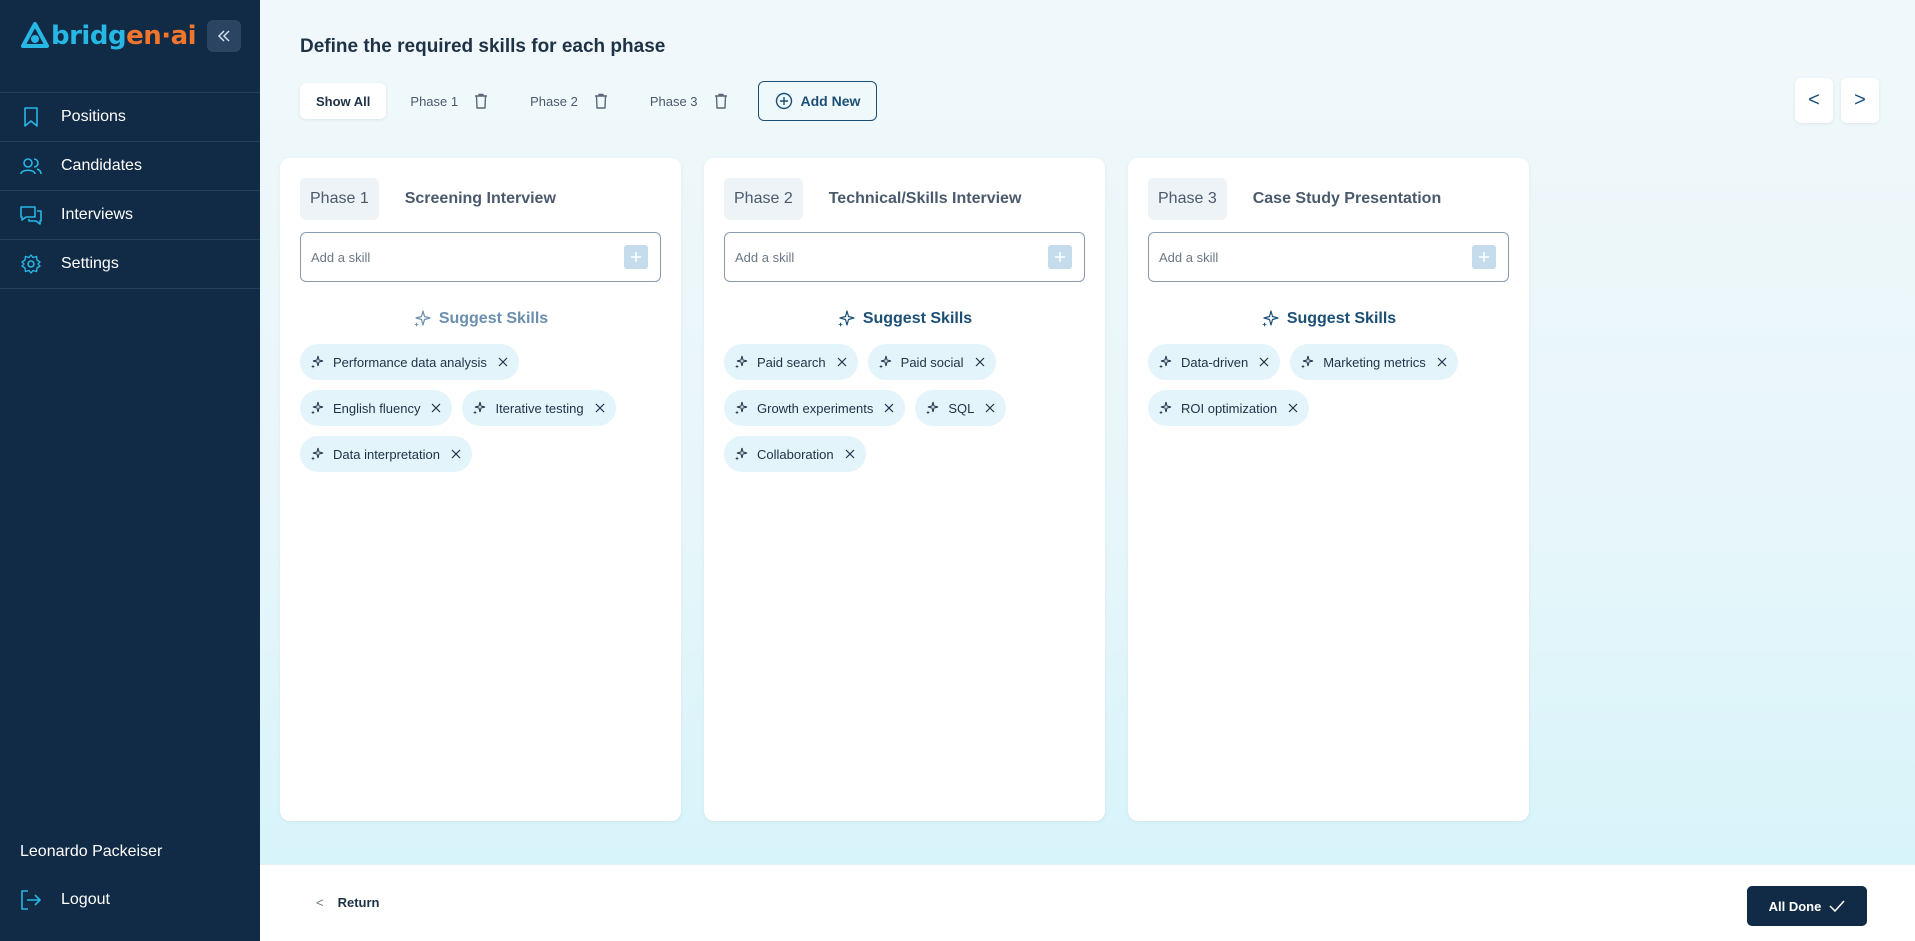 The image size is (1915, 941). Describe the element at coordinates (93, 116) in the screenshot. I see `sidebar-item-label: Positions` at that location.